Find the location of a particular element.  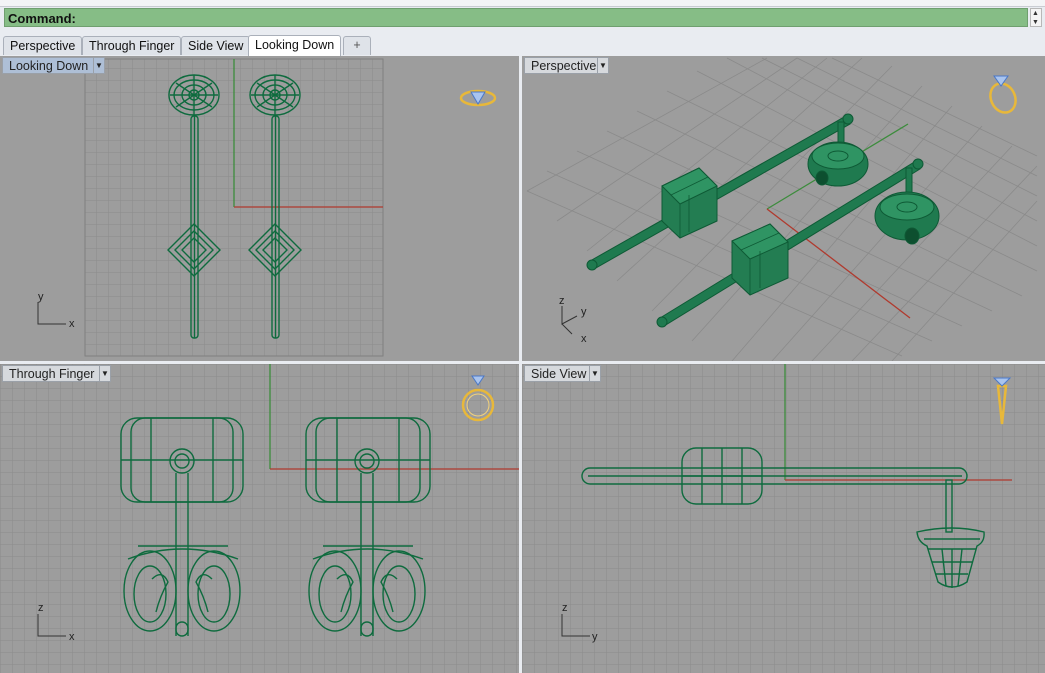

tab-looking-down: Looking Down is located at coordinates (295, 45).